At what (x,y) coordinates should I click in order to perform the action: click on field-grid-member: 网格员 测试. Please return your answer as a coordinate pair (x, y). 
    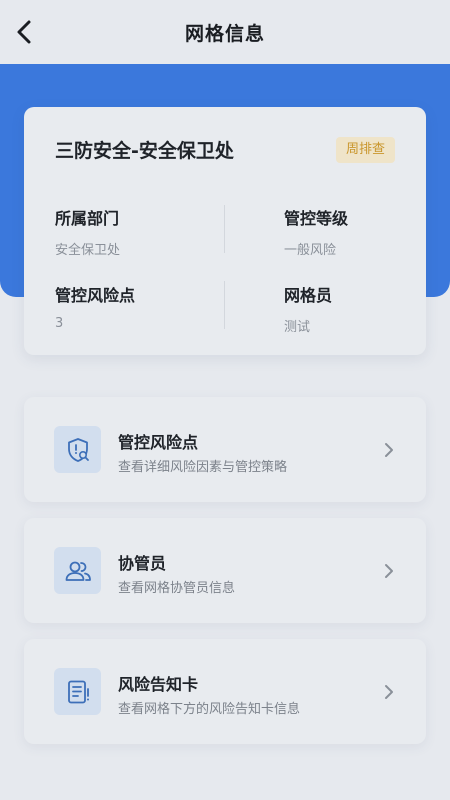
    Looking at the image, I should click on (308, 308).